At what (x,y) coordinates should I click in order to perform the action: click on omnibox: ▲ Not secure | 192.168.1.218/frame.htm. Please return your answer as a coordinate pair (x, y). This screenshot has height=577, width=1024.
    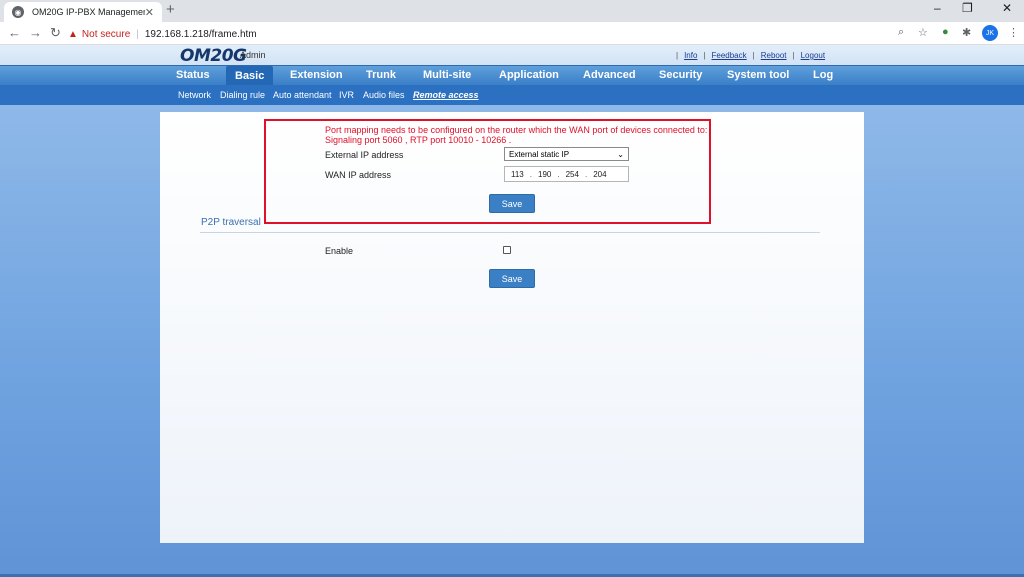
    Looking at the image, I should click on (475, 34).